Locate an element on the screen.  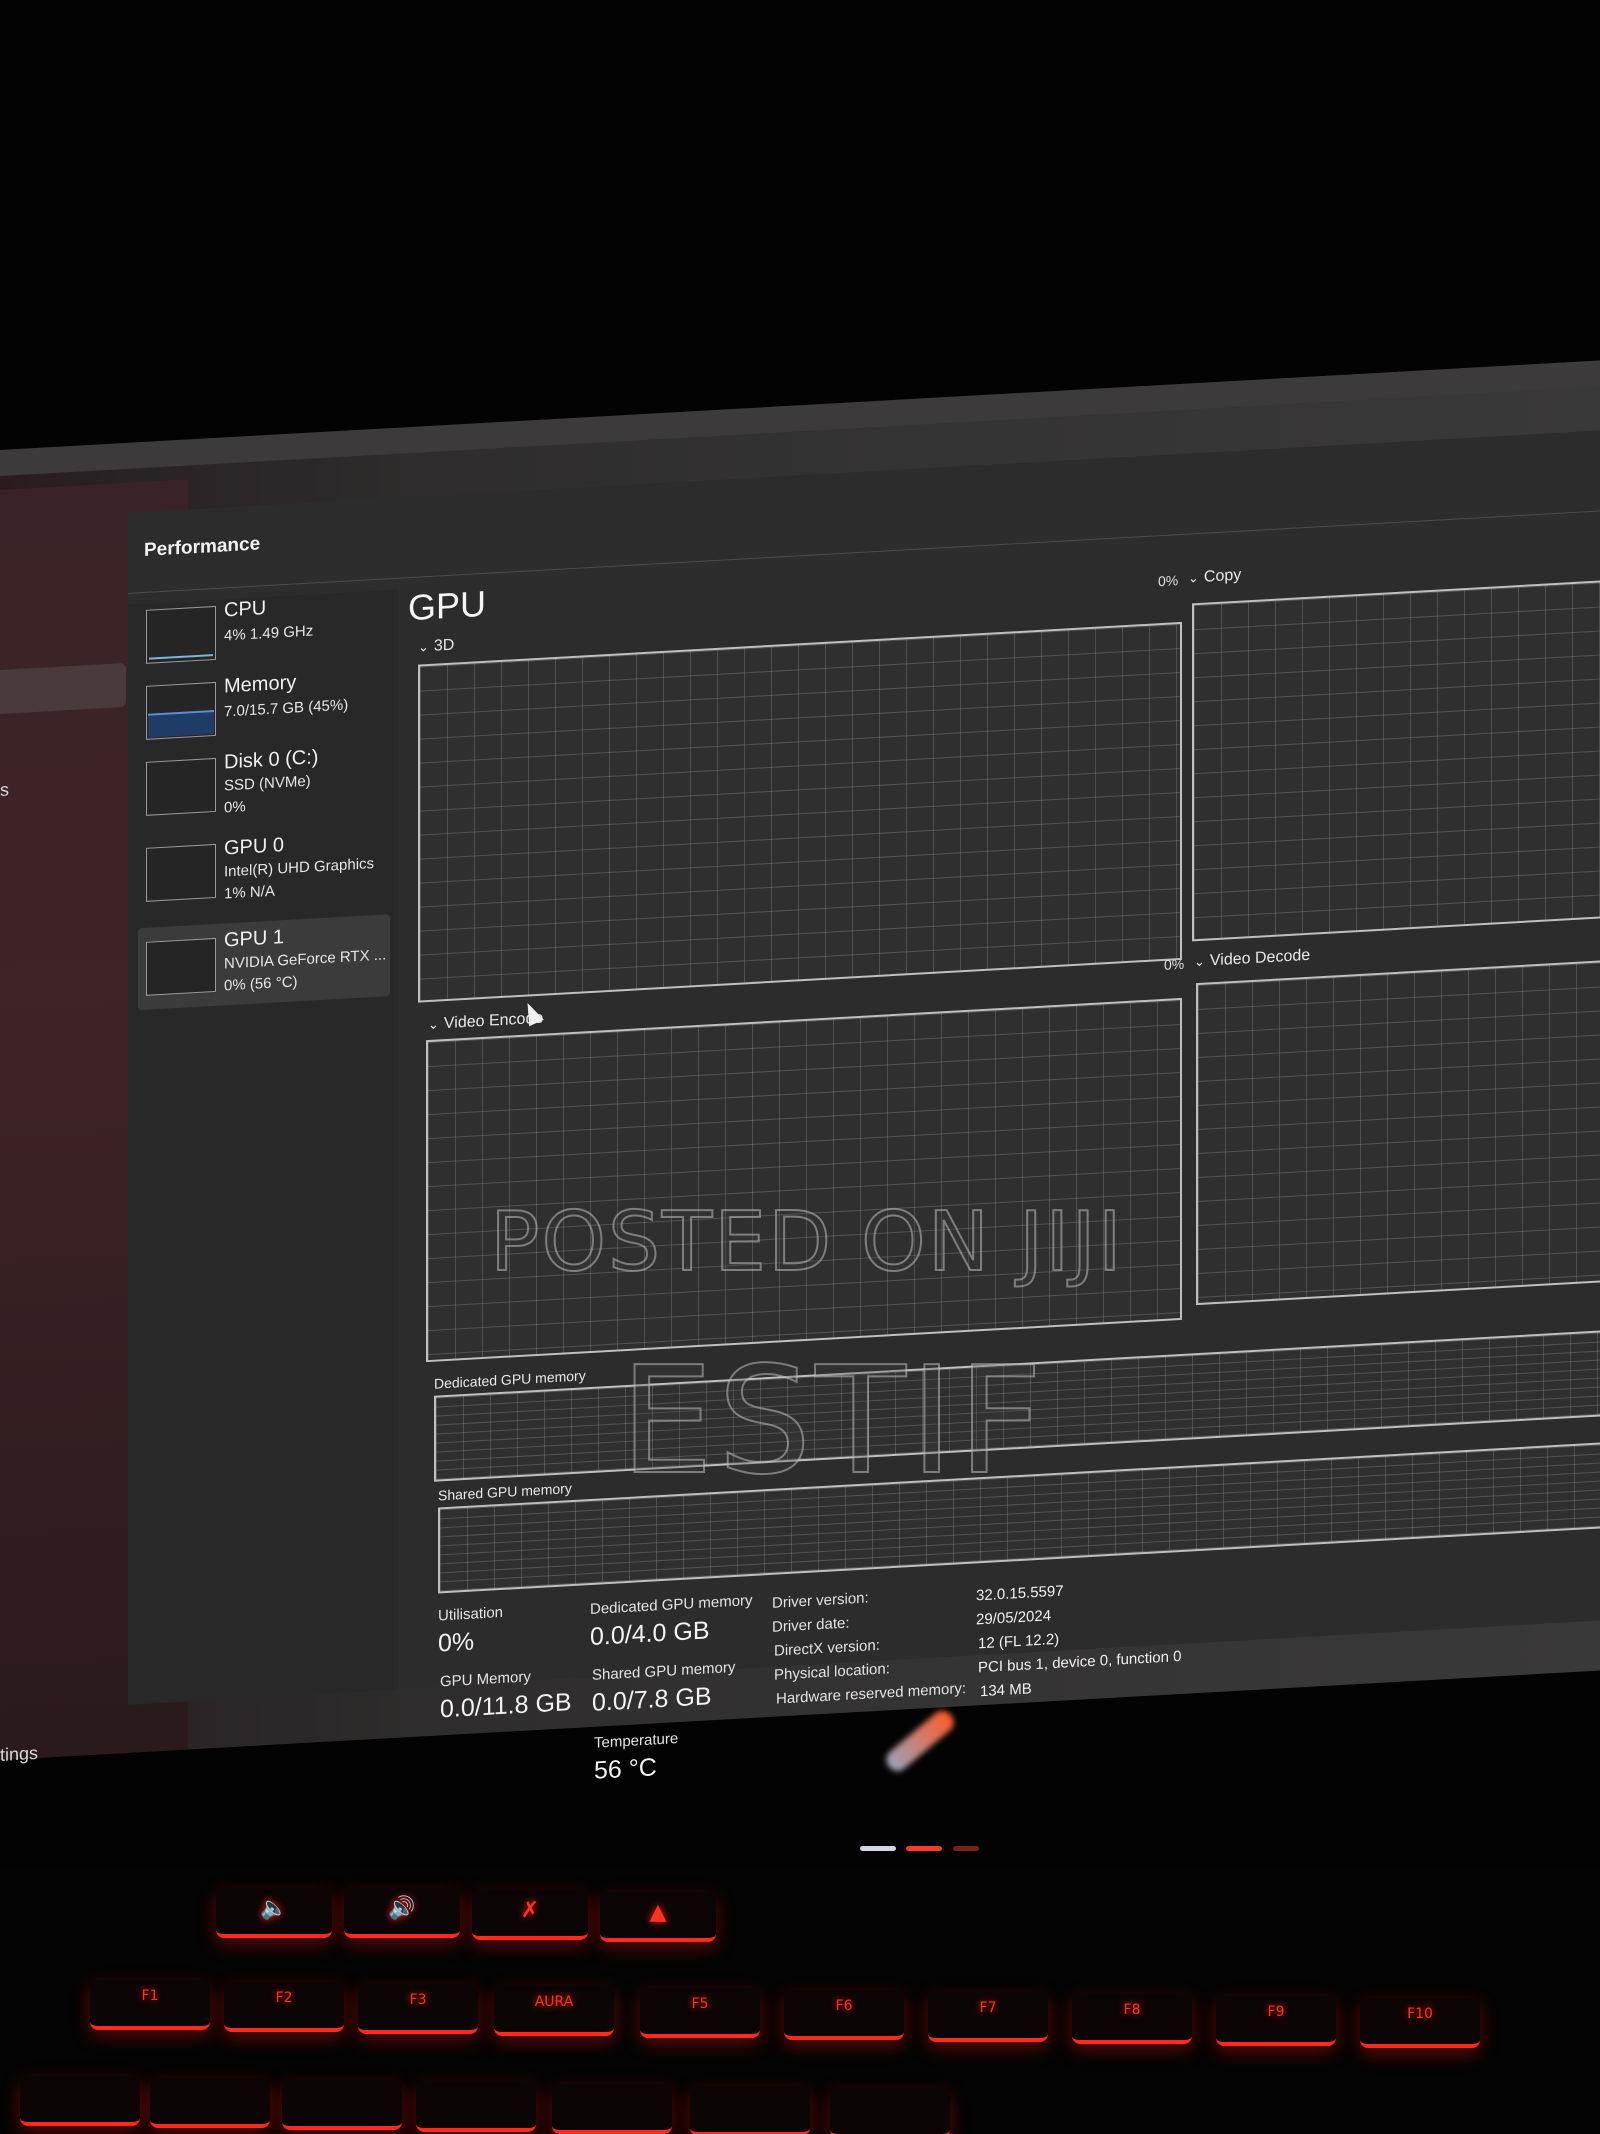
page-title: GPU is located at coordinates (447, 605).